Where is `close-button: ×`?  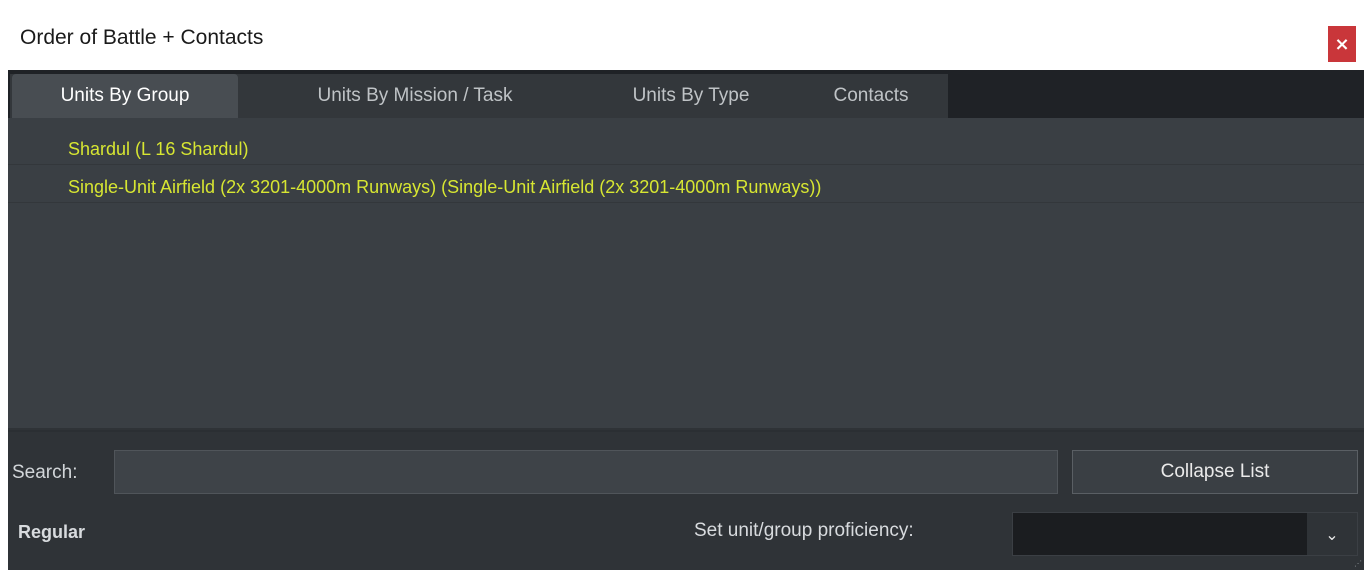
close-button: × is located at coordinates (1342, 44).